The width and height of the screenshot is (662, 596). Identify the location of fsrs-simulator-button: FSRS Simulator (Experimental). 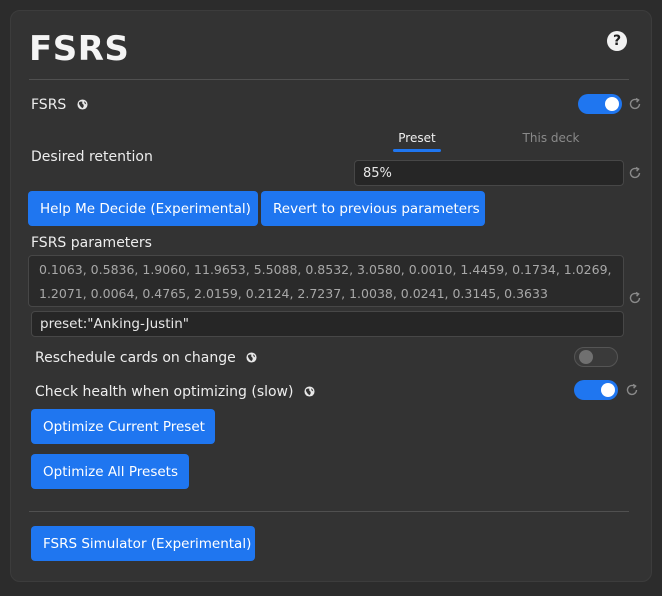
(143, 543).